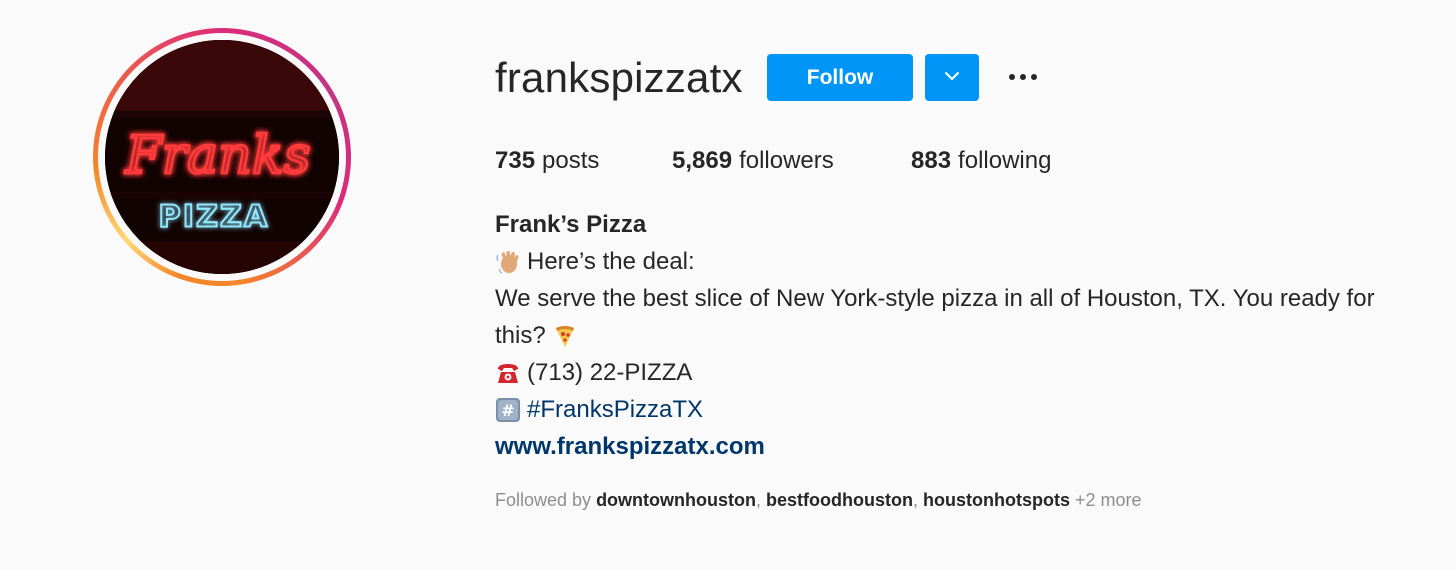 The height and width of the screenshot is (569, 1456). Describe the element at coordinates (508, 262) in the screenshot. I see `waving-hand-icon` at that location.